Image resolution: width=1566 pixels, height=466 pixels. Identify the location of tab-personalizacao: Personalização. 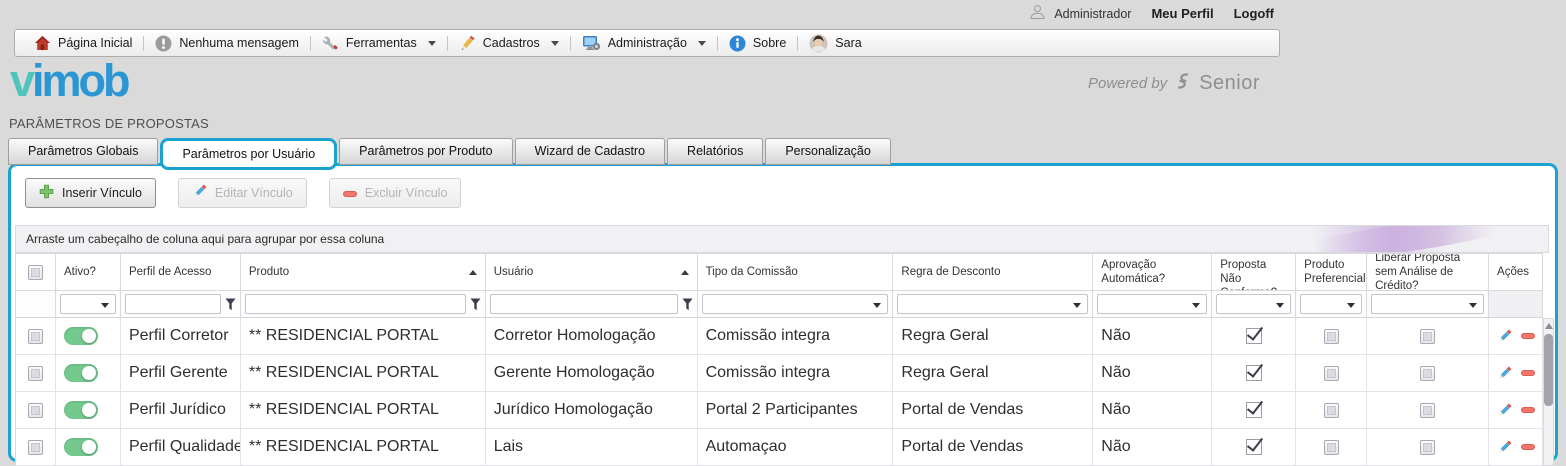
(828, 151).